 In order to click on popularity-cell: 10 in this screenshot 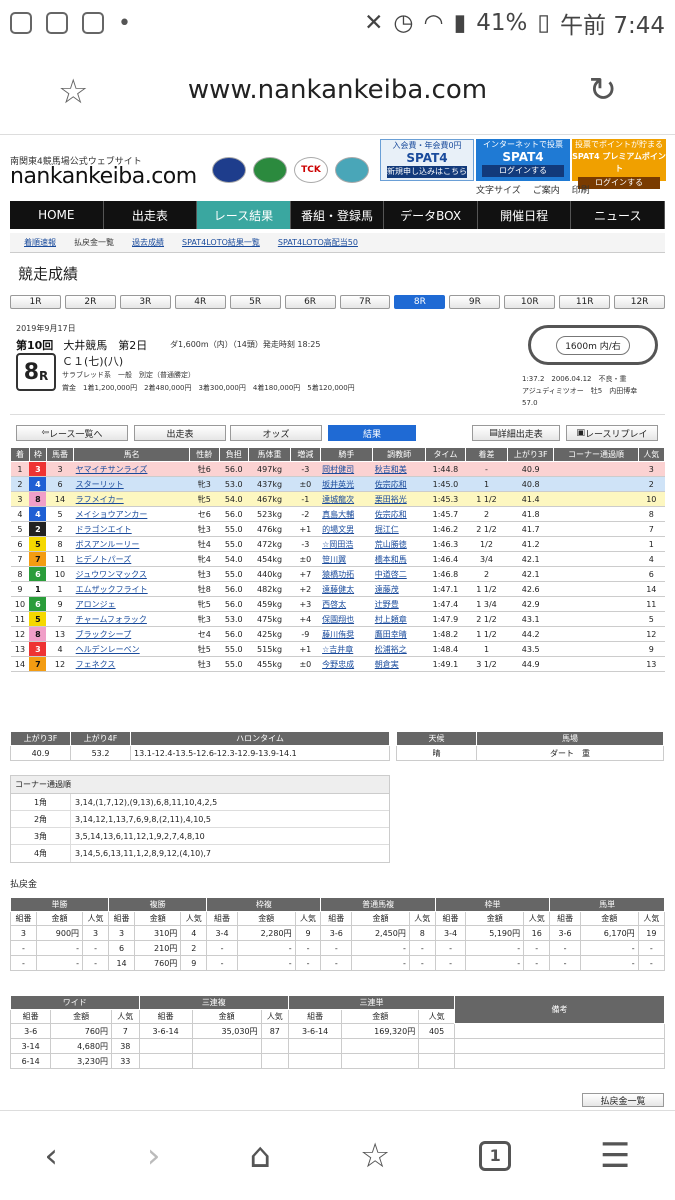, I will do `click(651, 499)`.